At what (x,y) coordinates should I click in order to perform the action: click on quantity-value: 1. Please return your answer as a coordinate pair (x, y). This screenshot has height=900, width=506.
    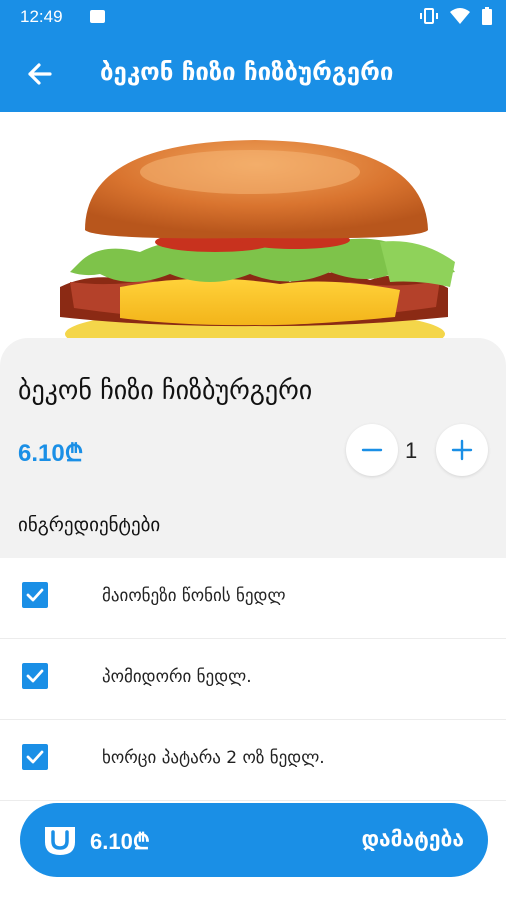
    Looking at the image, I should click on (411, 450).